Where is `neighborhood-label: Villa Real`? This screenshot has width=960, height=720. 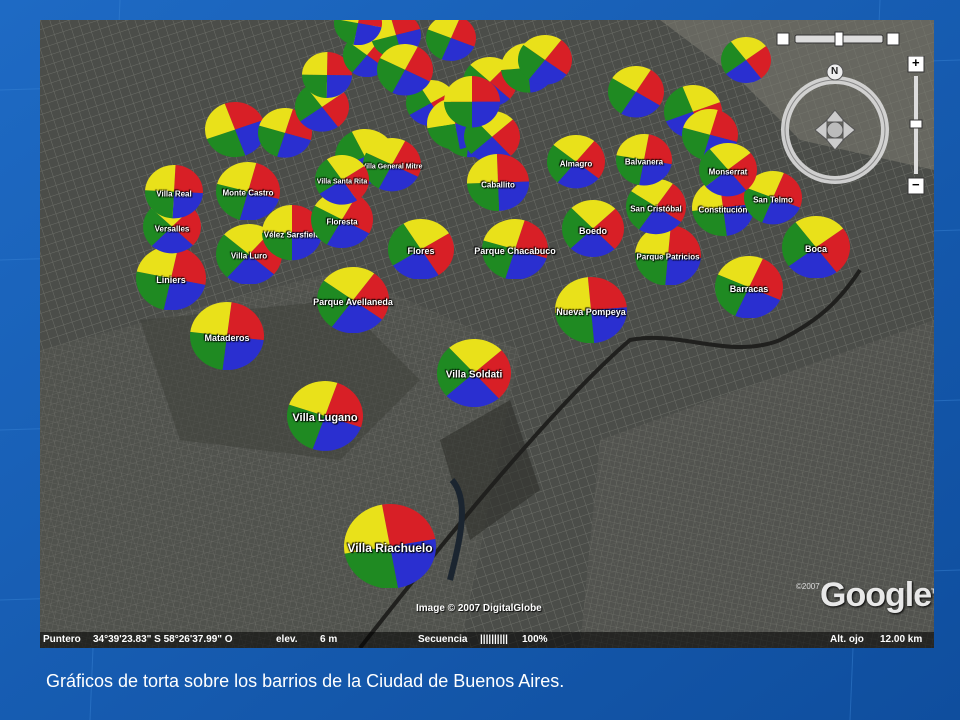
neighborhood-label: Villa Real is located at coordinates (174, 194).